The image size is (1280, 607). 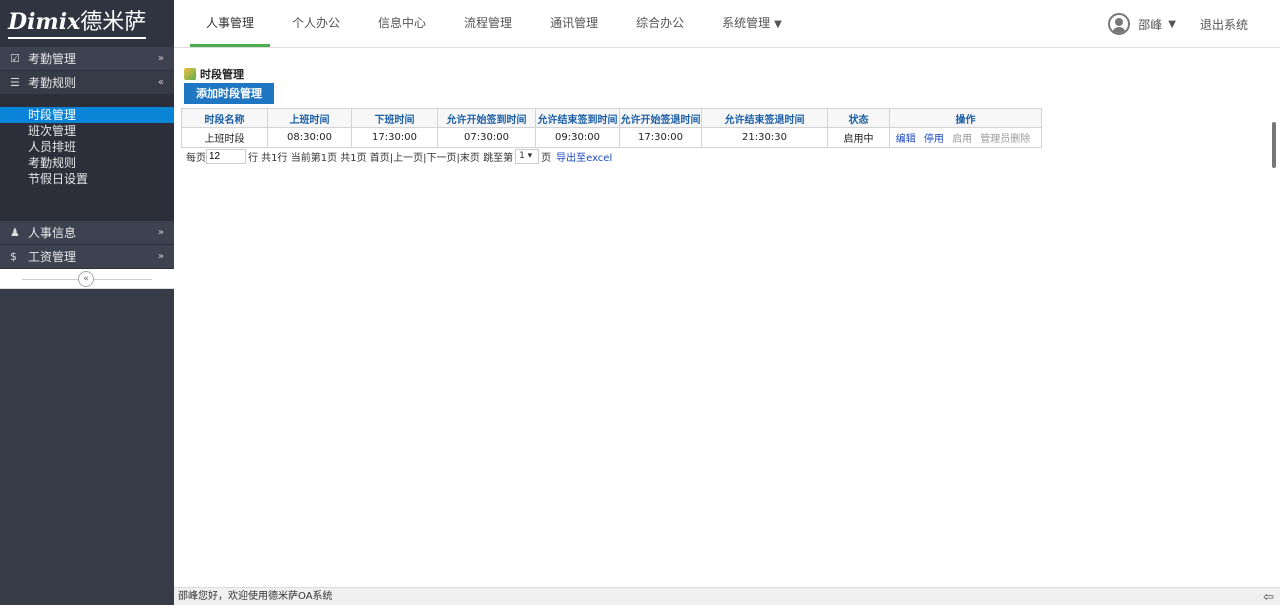 I want to click on cell-sign-out-start: 17:30:00, so click(x=661, y=138).